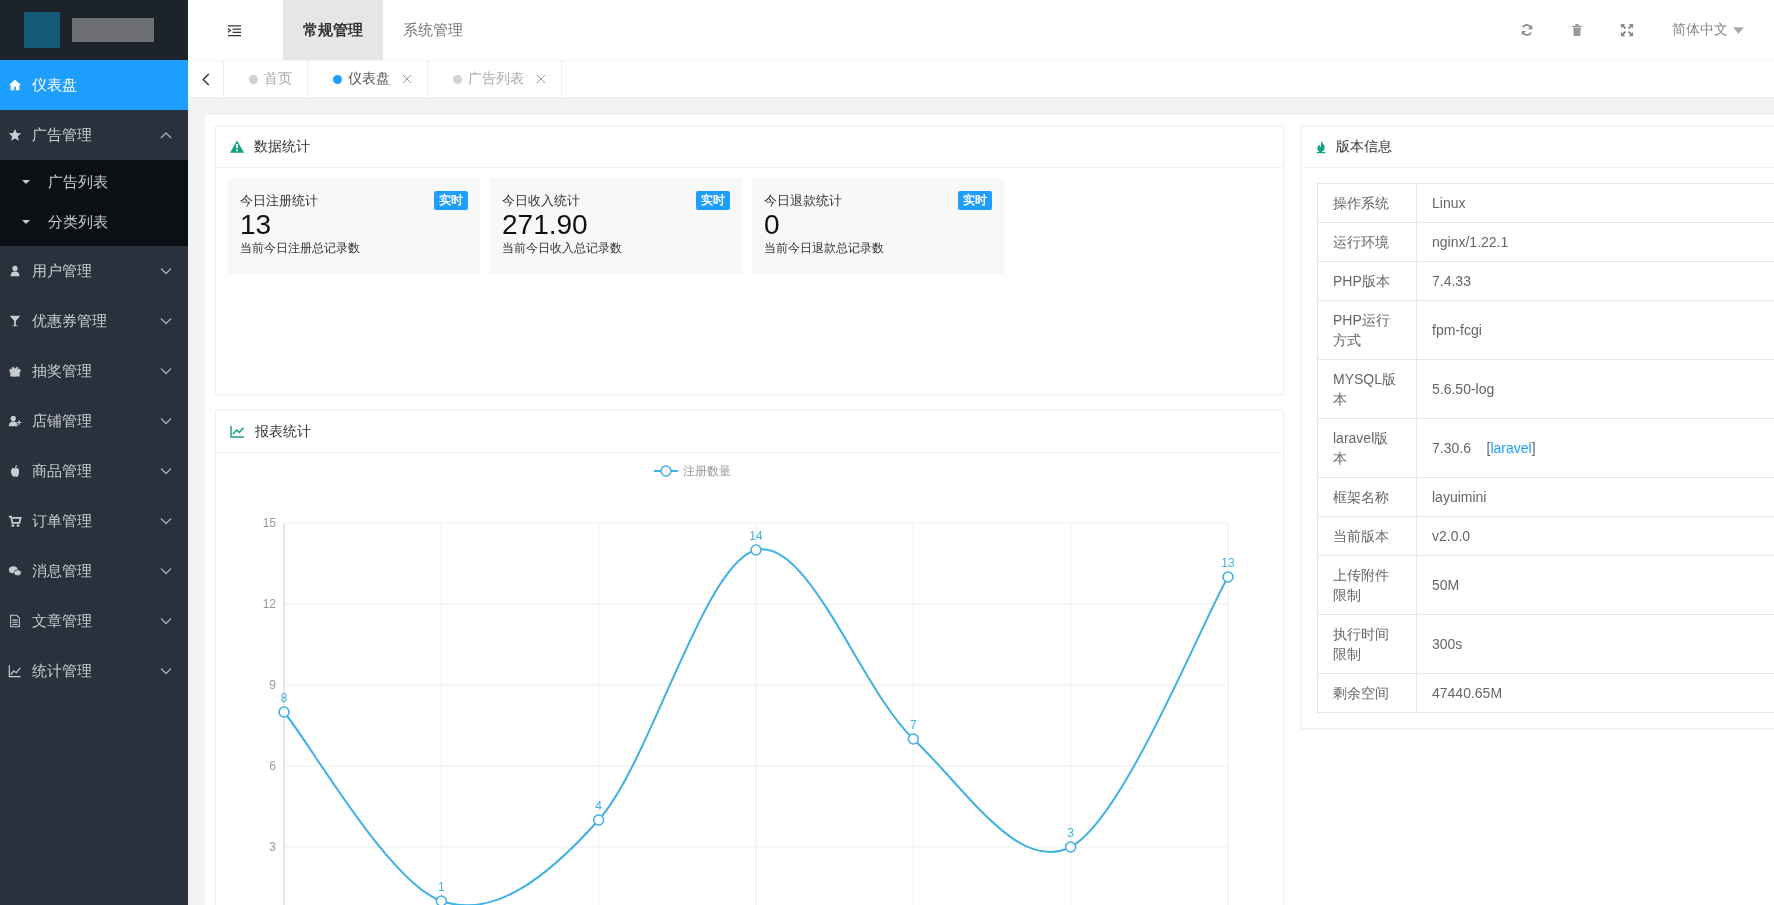  What do you see at coordinates (1228, 563) in the screenshot?
I see `data-label: 13` at bounding box center [1228, 563].